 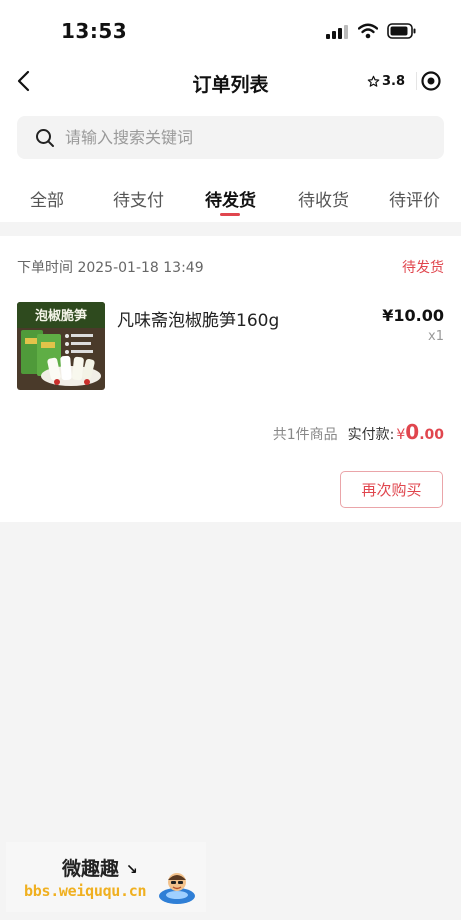 What do you see at coordinates (412, 432) in the screenshot?
I see `paid-amount-integer: 0` at bounding box center [412, 432].